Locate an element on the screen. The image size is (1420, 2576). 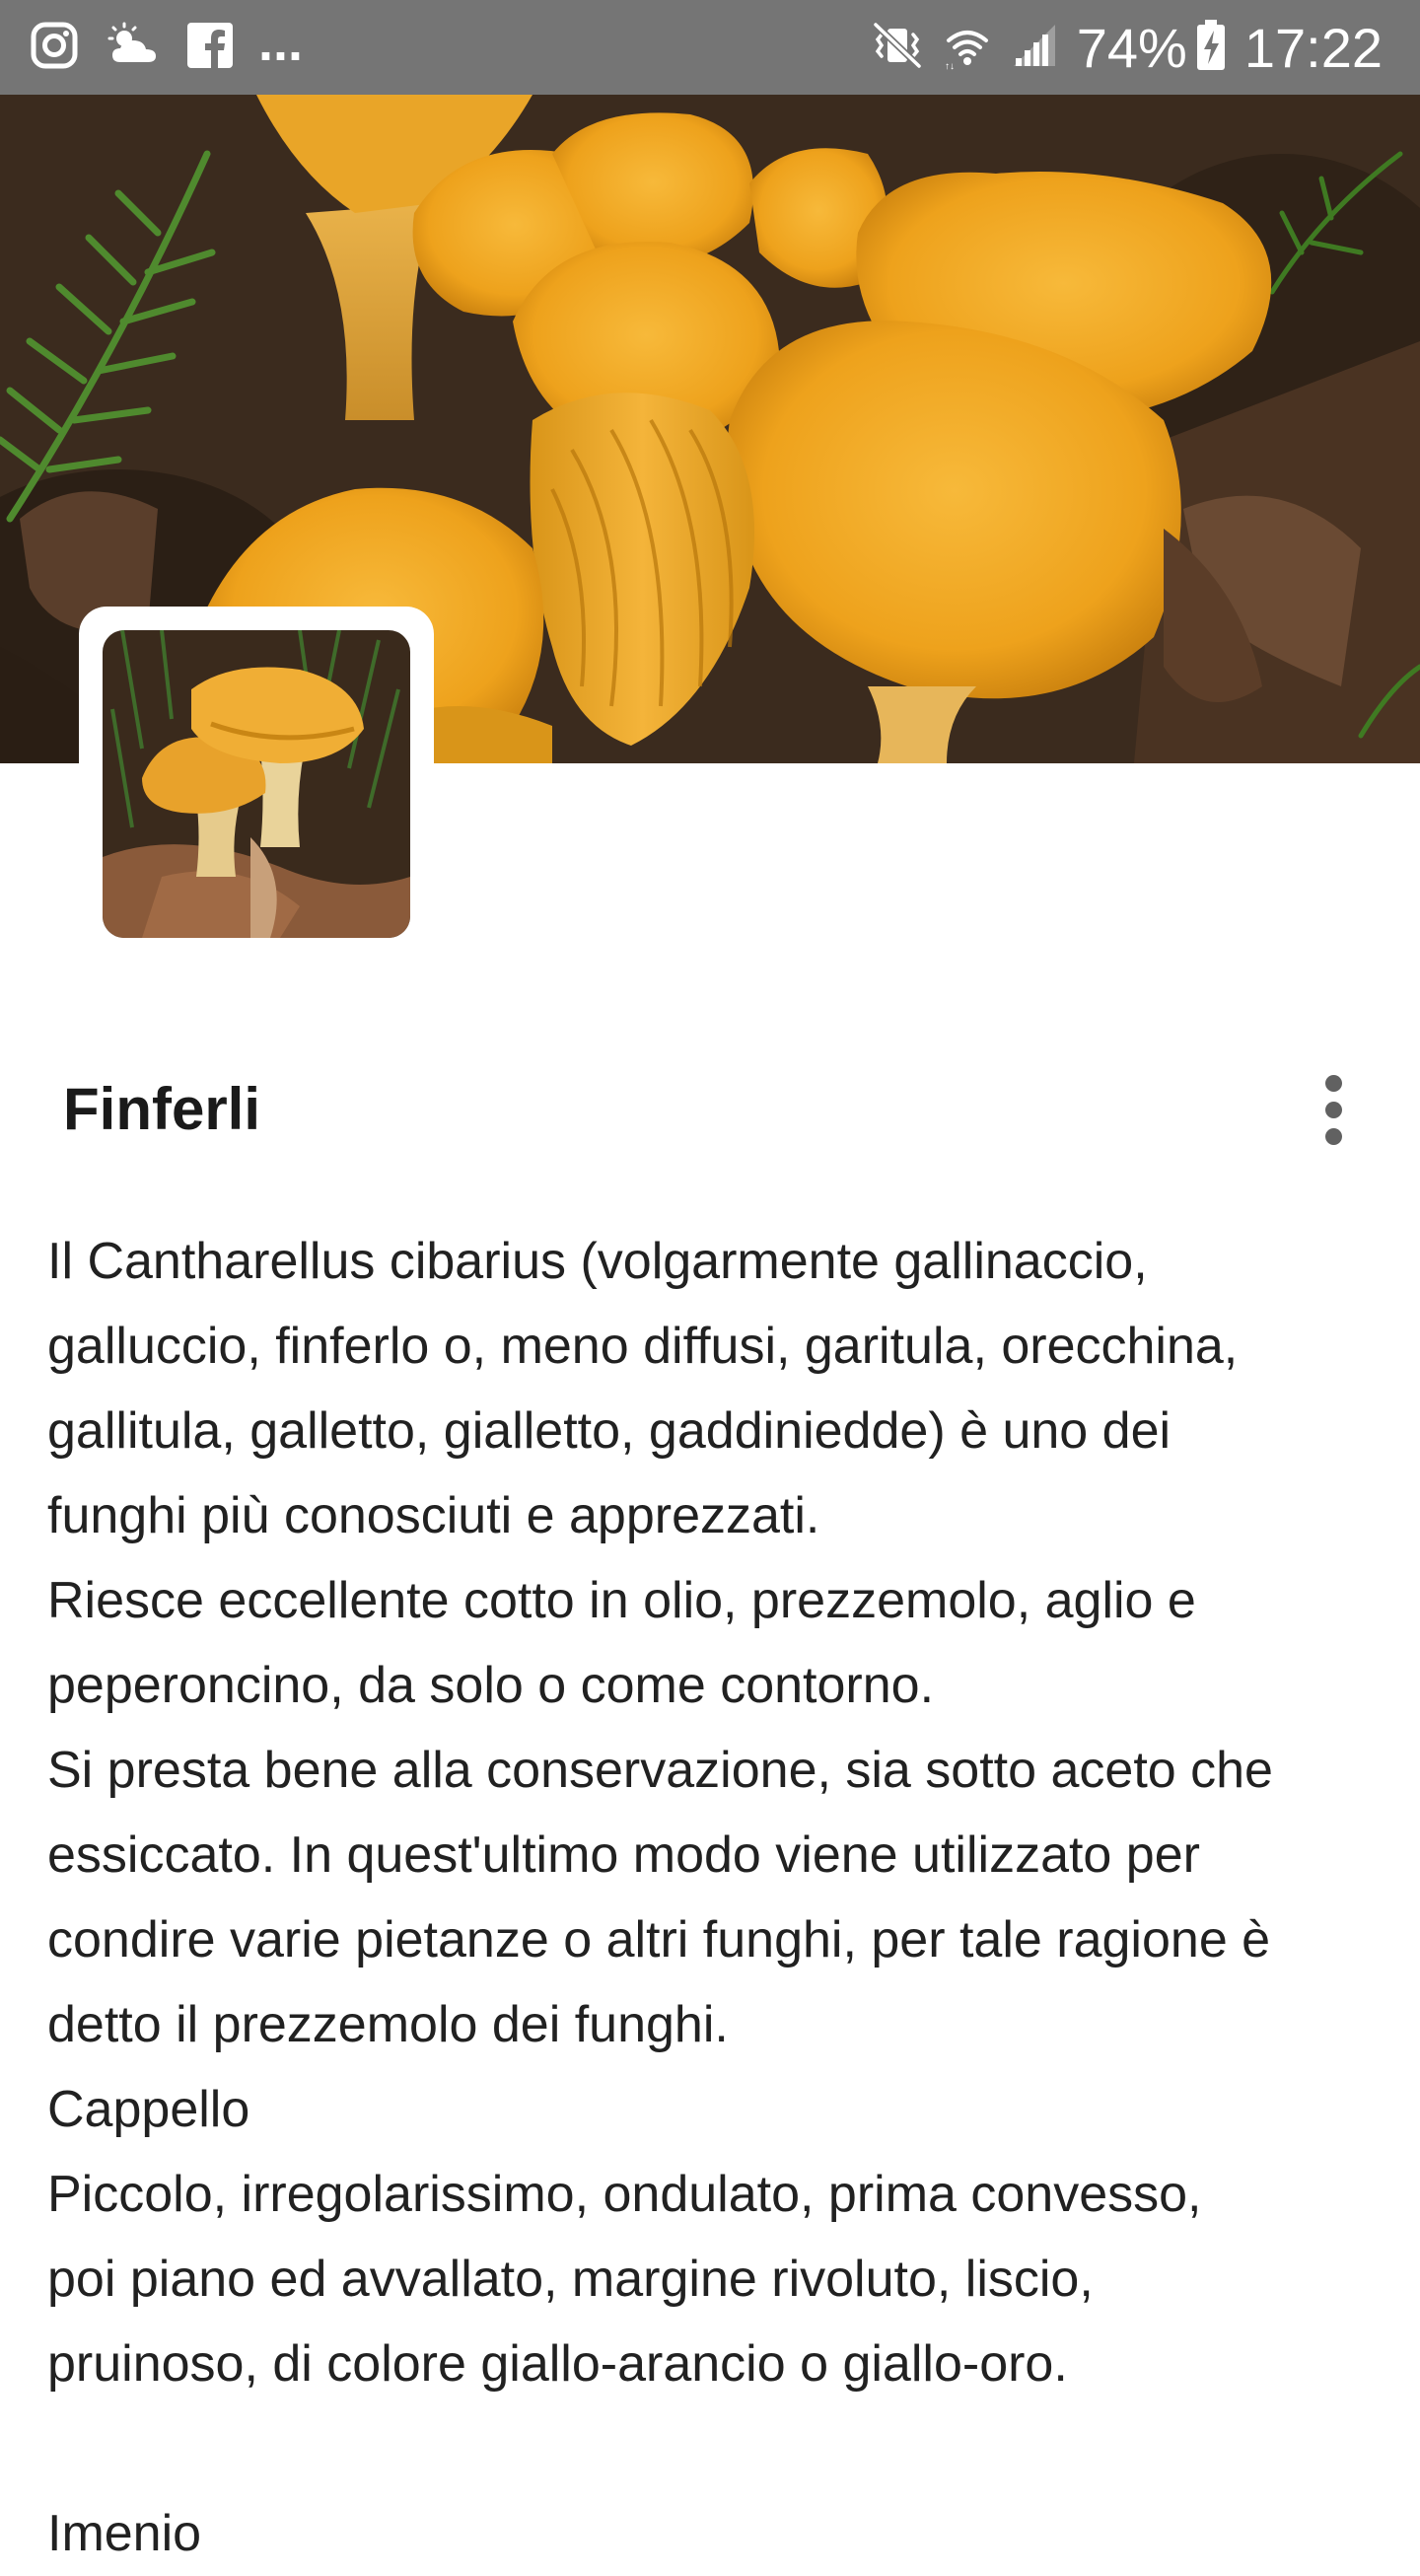
instagram-icon is located at coordinates (54, 48).